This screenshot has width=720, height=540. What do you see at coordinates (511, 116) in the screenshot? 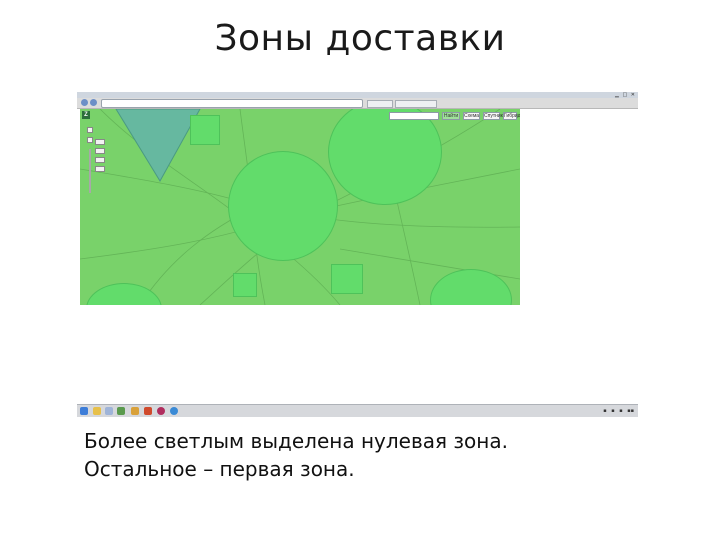
I see `map-type-hybrid-button: Гибрид` at bounding box center [511, 116].